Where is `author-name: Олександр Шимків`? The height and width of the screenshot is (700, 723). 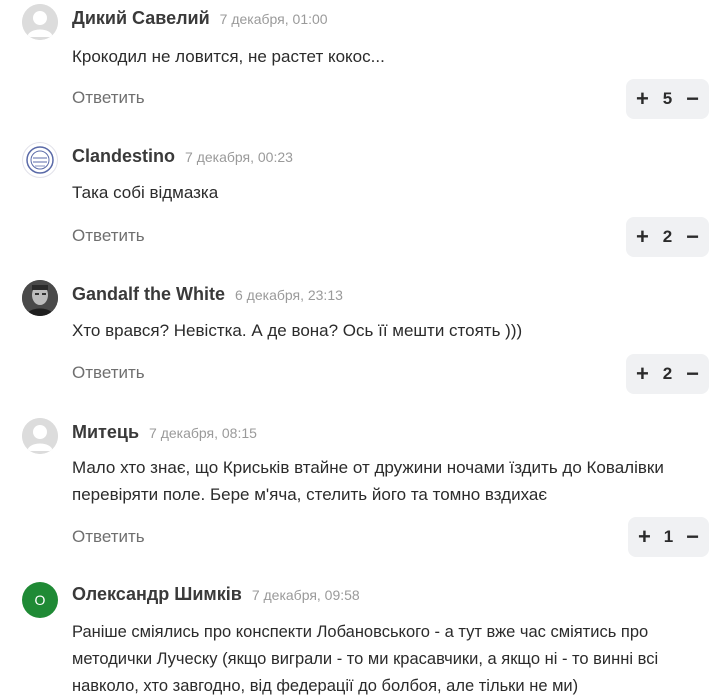 author-name: Олександр Шимків is located at coordinates (157, 594).